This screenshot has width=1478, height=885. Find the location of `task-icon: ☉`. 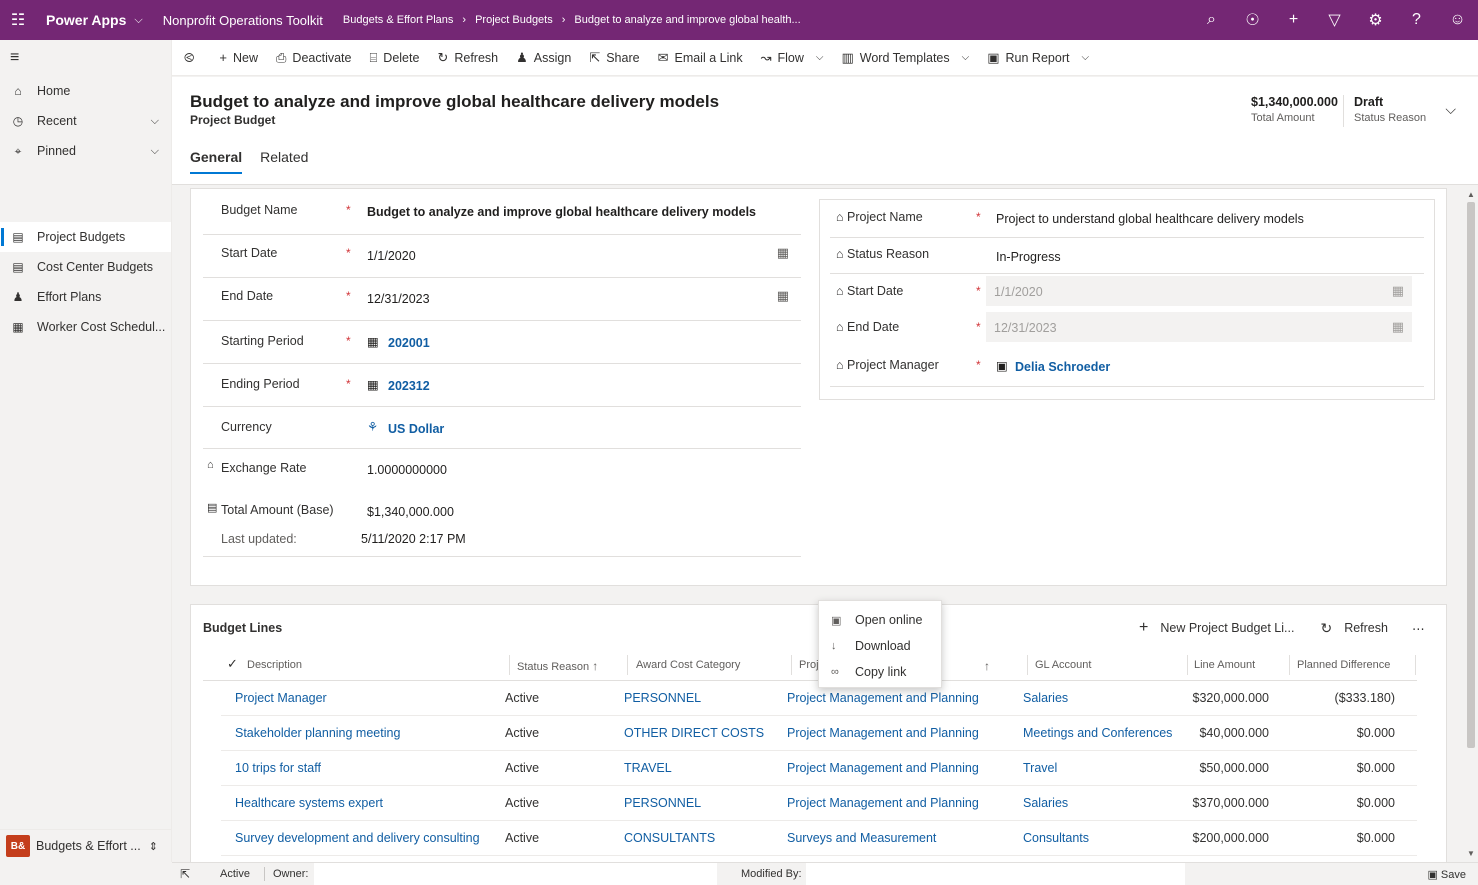

task-icon: ☉ is located at coordinates (1252, 20).